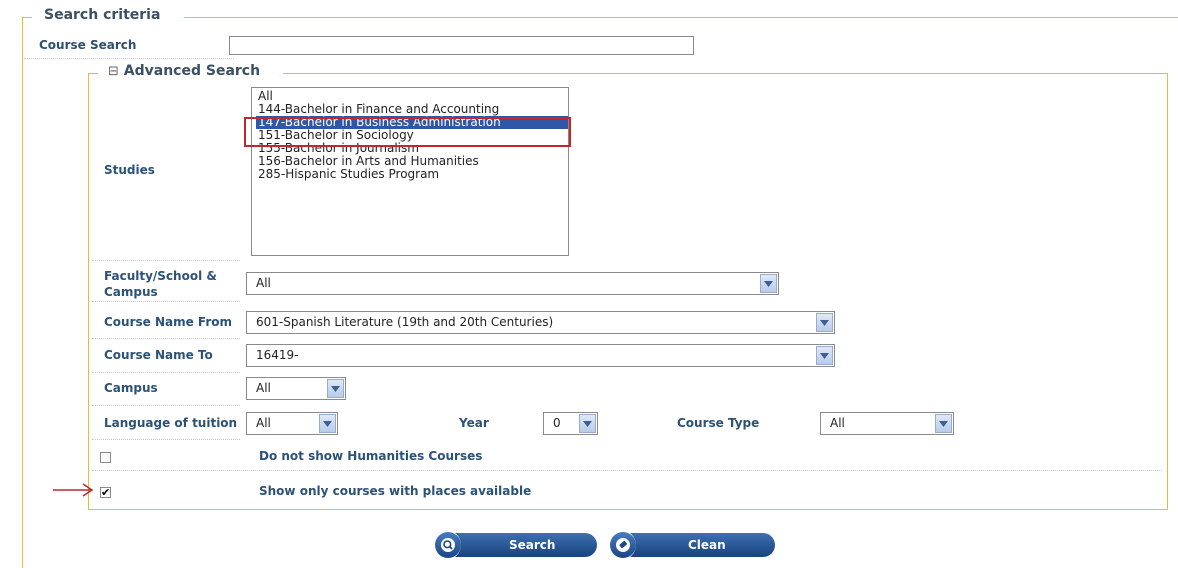 This screenshot has height=568, width=1178. I want to click on no-humanities-label: Do not show Humanities Courses, so click(371, 456).